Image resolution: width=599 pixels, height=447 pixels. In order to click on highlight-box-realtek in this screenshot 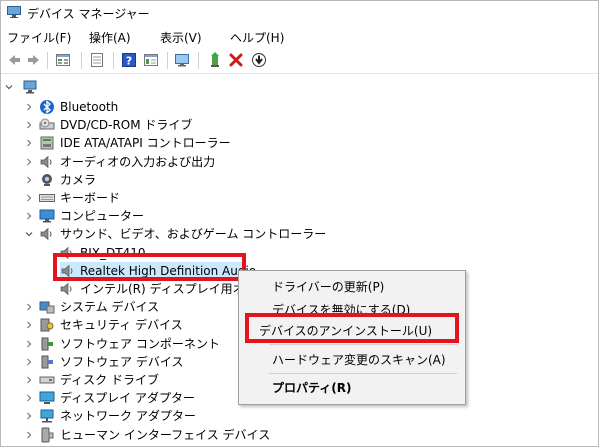, I will do `click(149, 267)`.